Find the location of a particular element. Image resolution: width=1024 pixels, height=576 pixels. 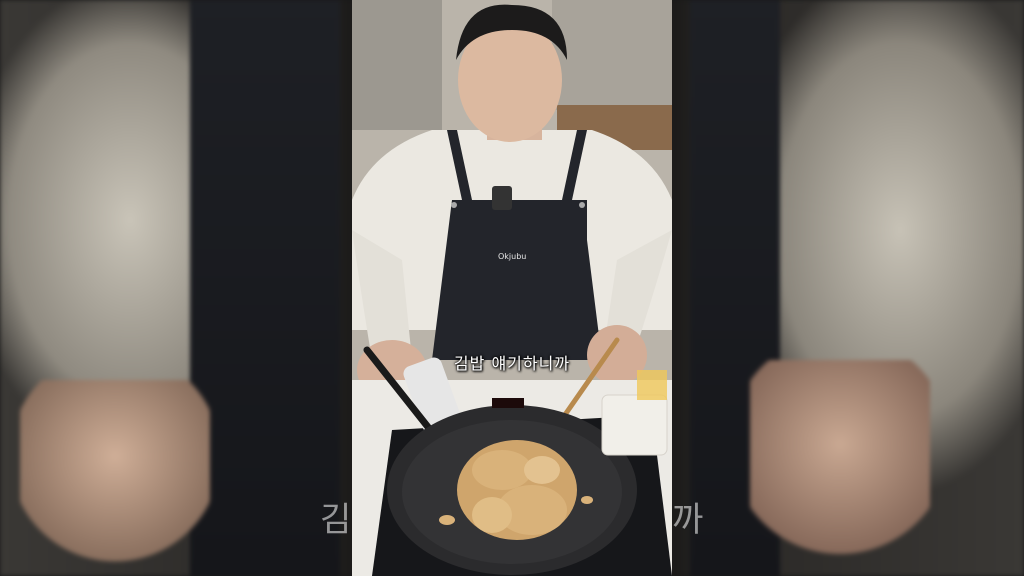

lapel-mic is located at coordinates (502, 198).